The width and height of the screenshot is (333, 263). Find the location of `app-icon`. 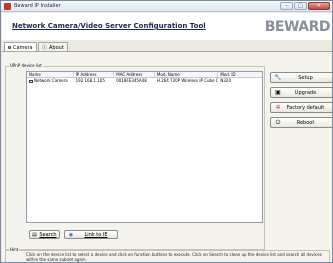

app-icon is located at coordinates (7, 6).